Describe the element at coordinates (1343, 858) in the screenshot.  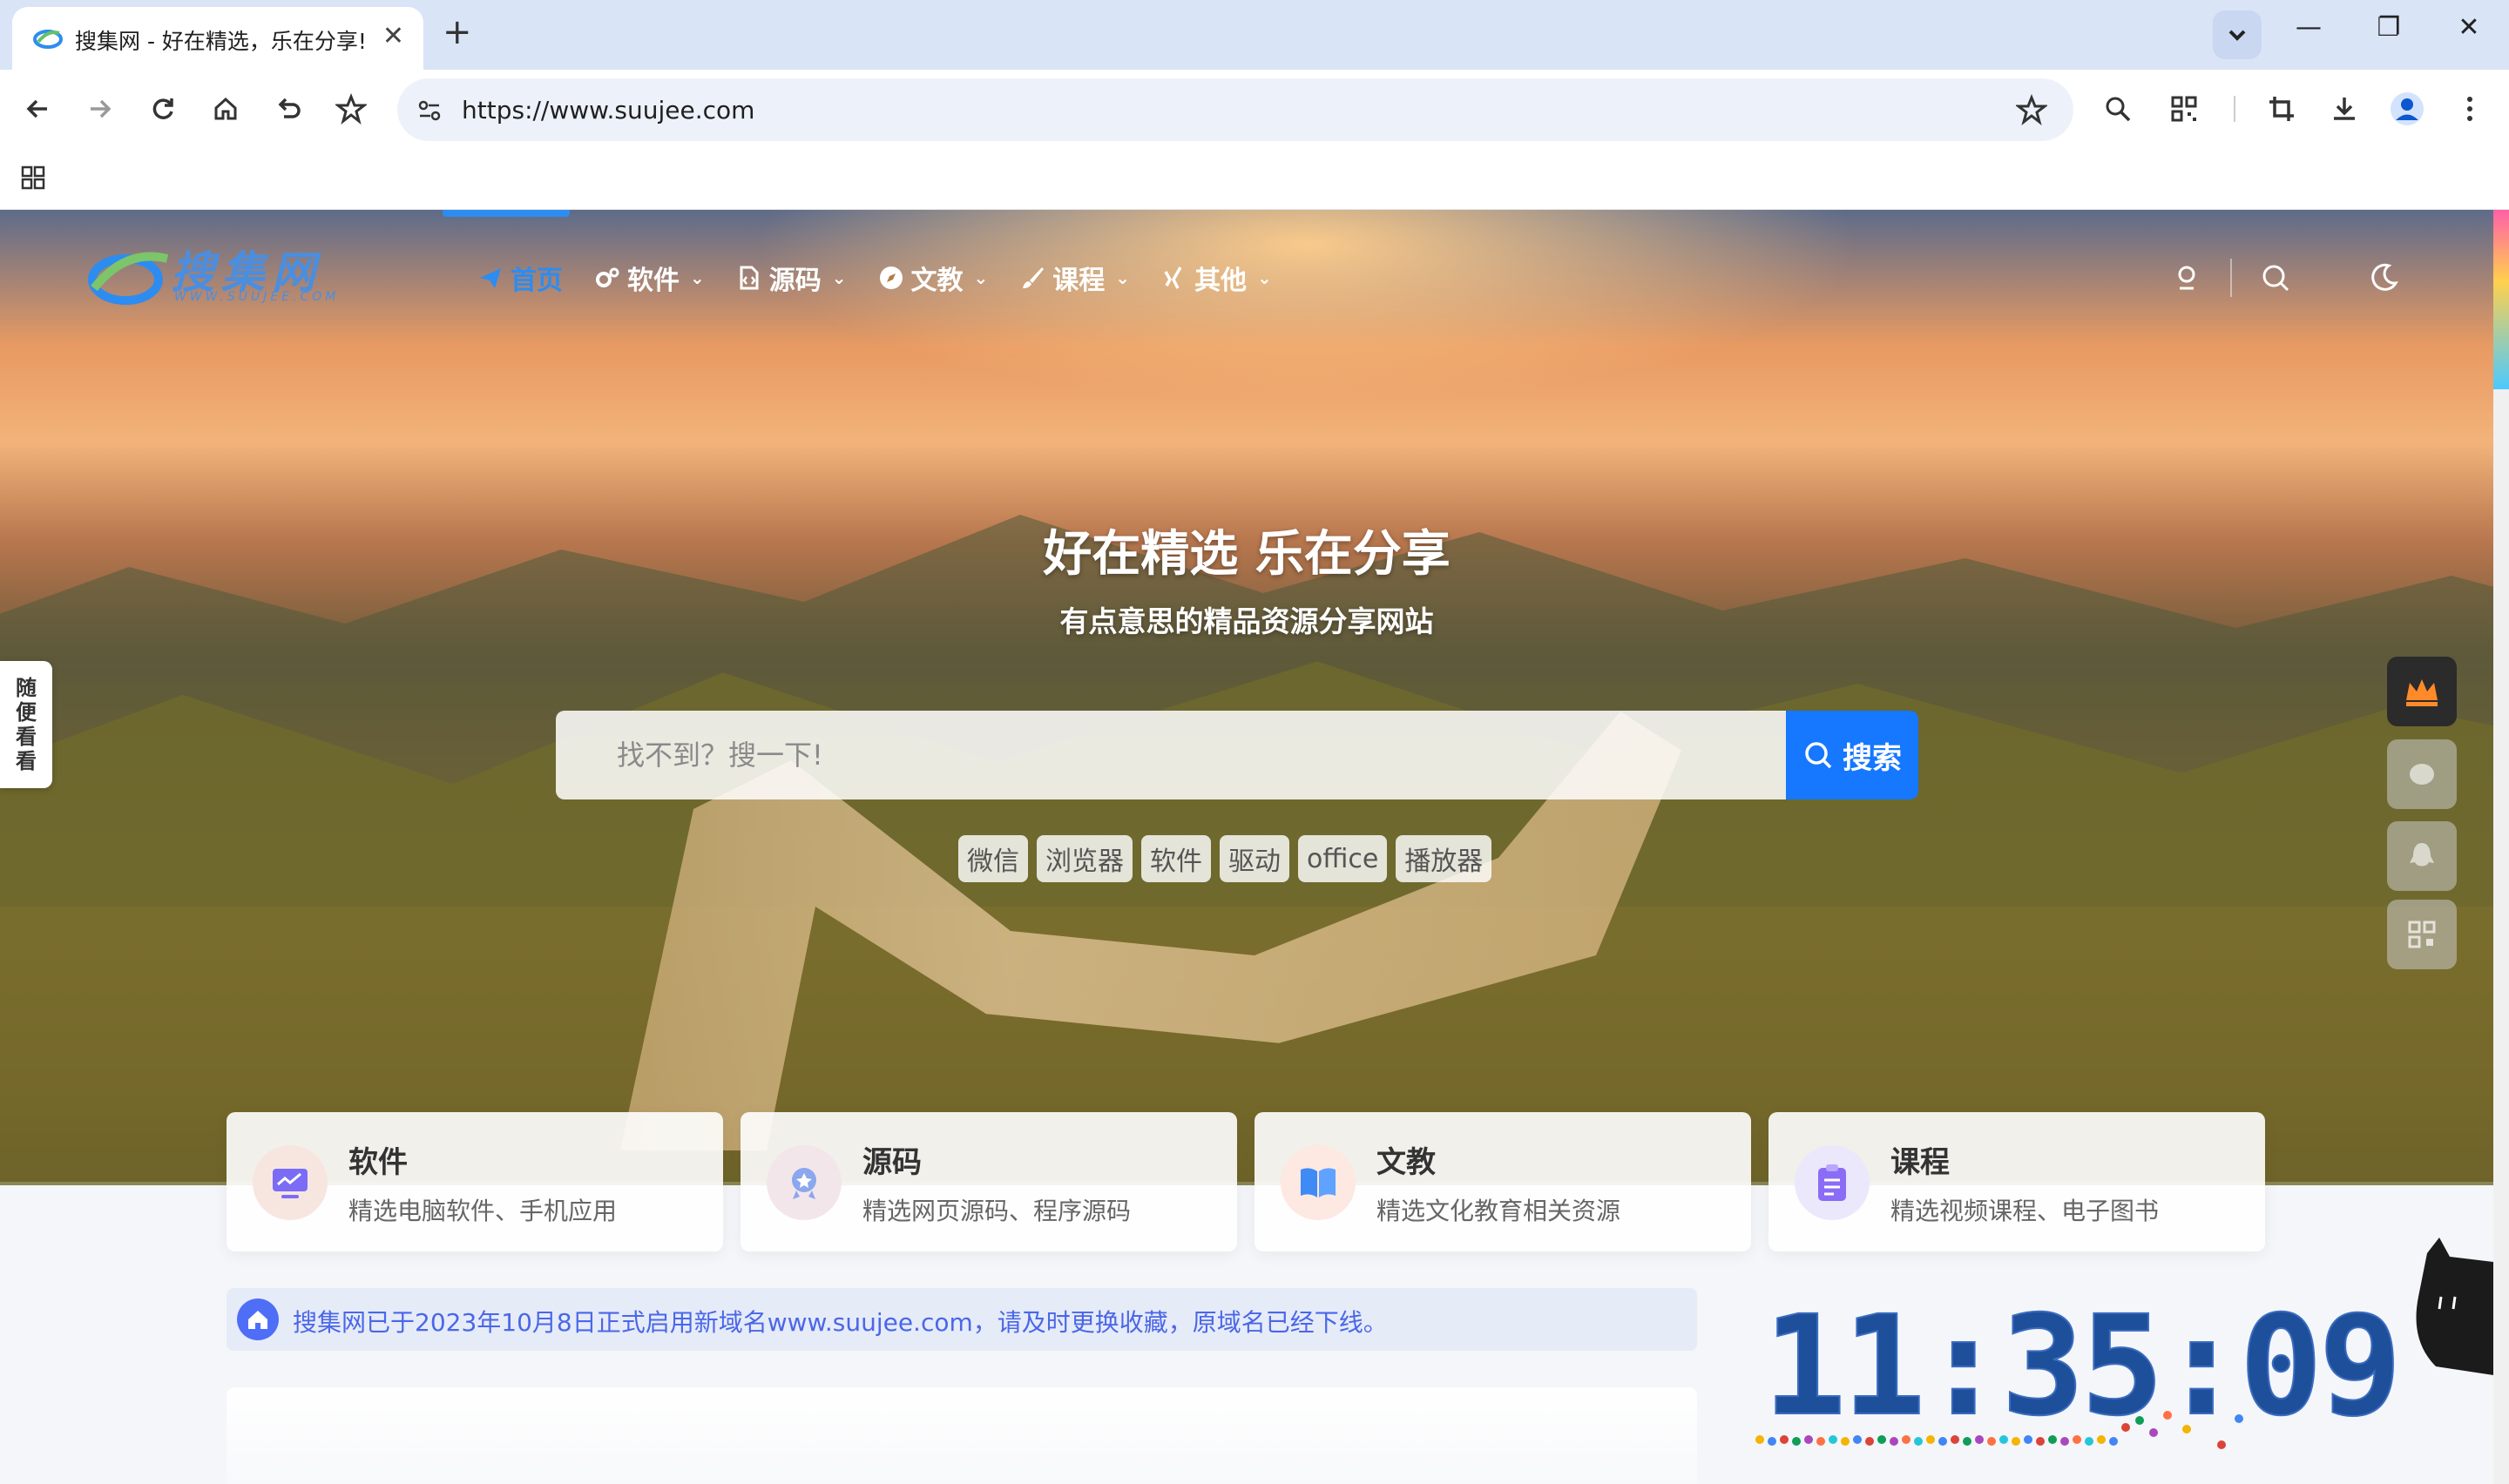
I see `hot-tag: office` at that location.